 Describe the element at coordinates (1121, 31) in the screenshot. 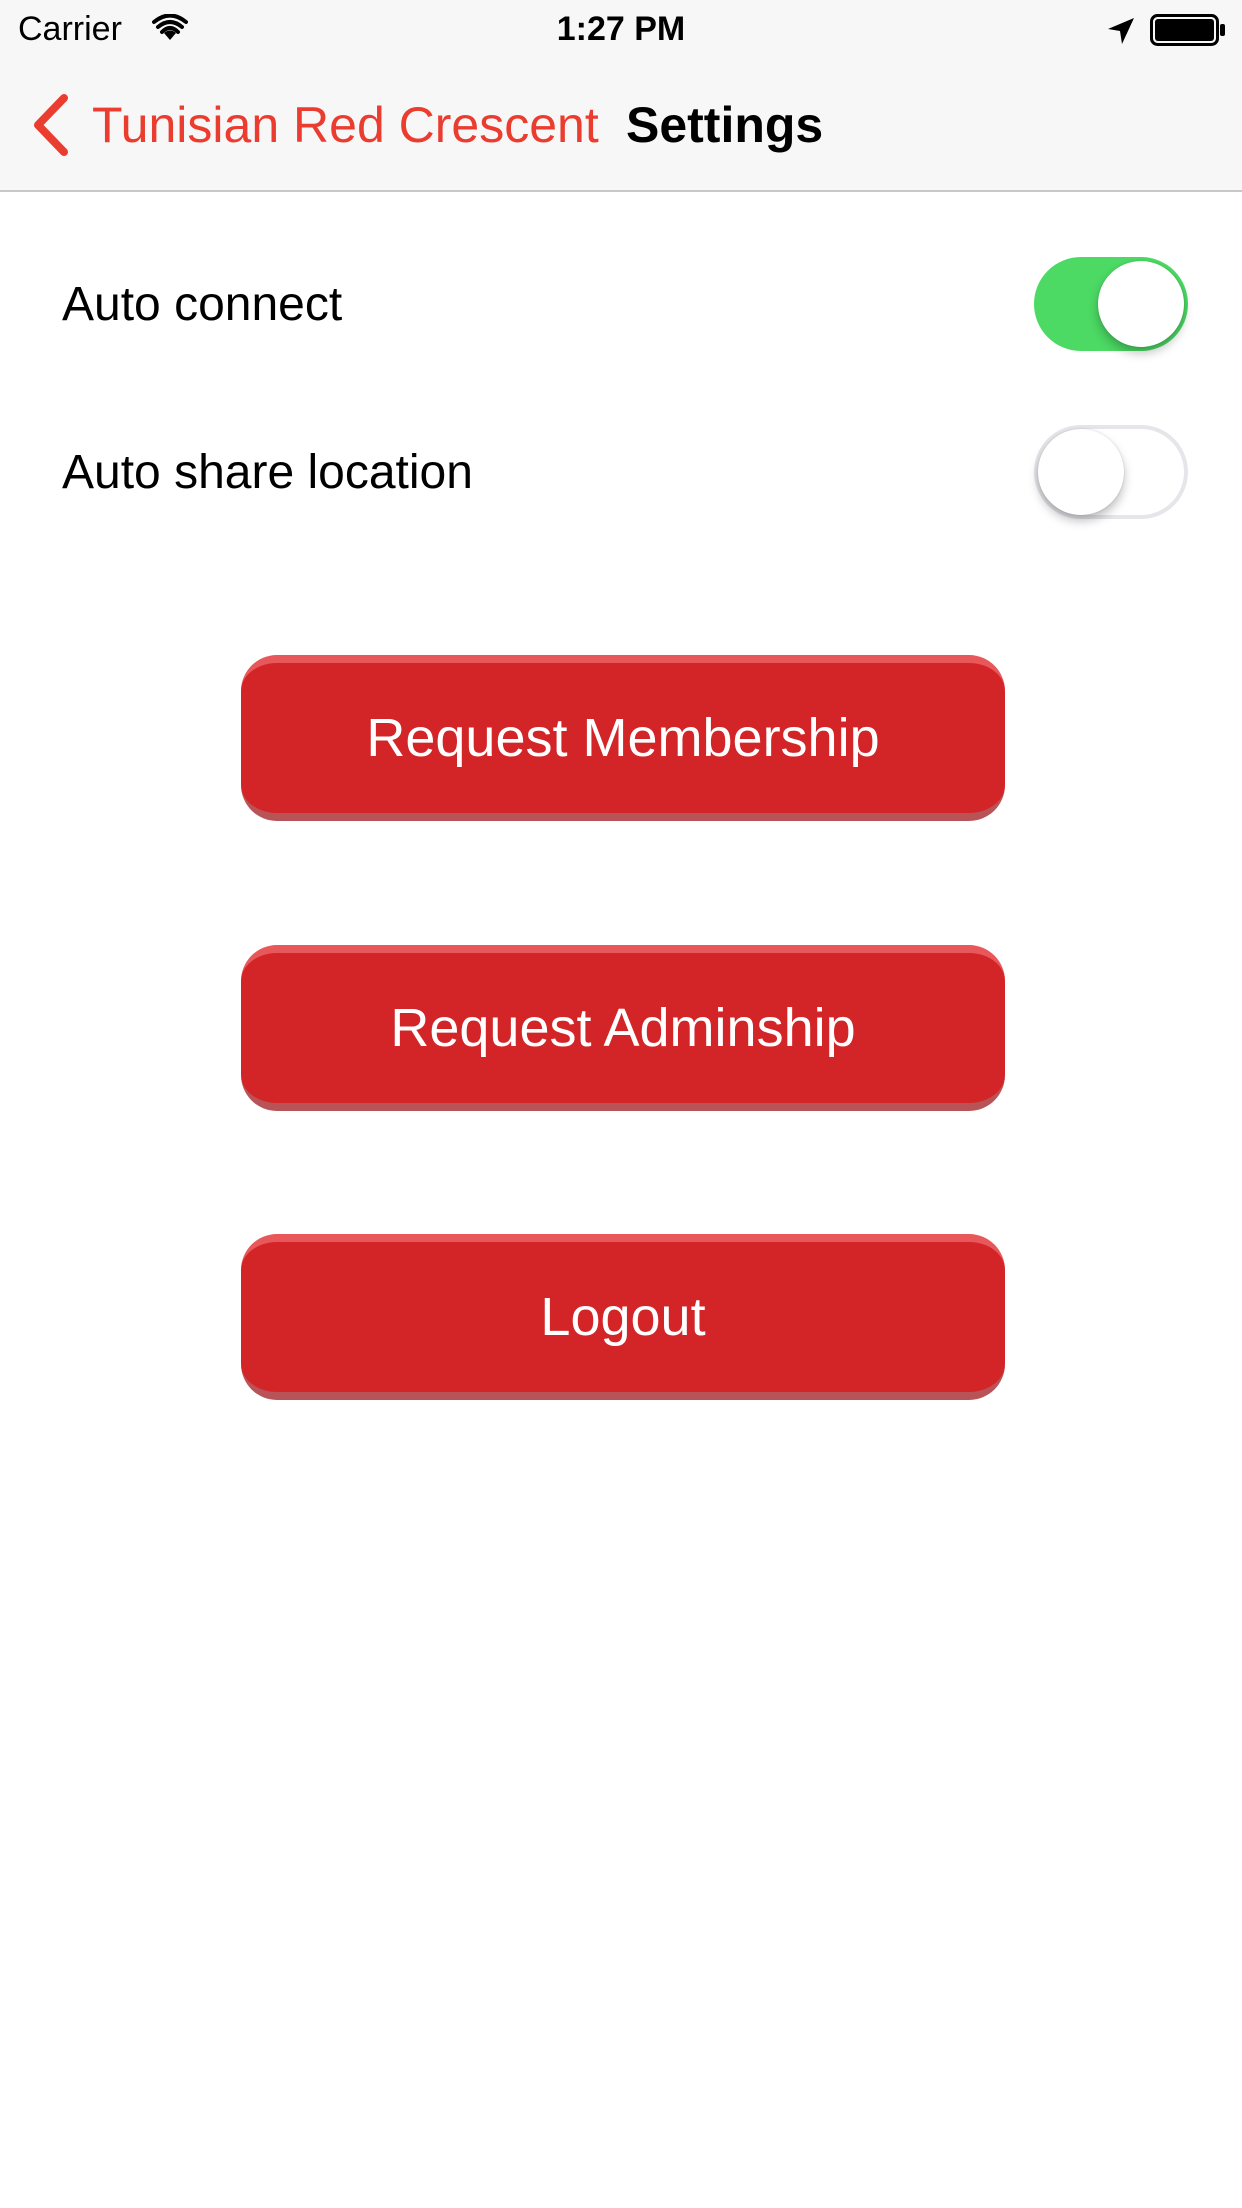

I see `location-arrow-icon` at that location.